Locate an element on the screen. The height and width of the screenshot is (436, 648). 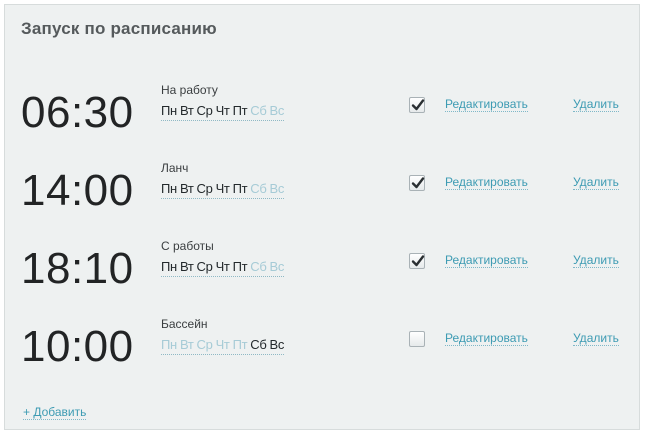
panel-title: Запуск по расписанию is located at coordinates (119, 28).